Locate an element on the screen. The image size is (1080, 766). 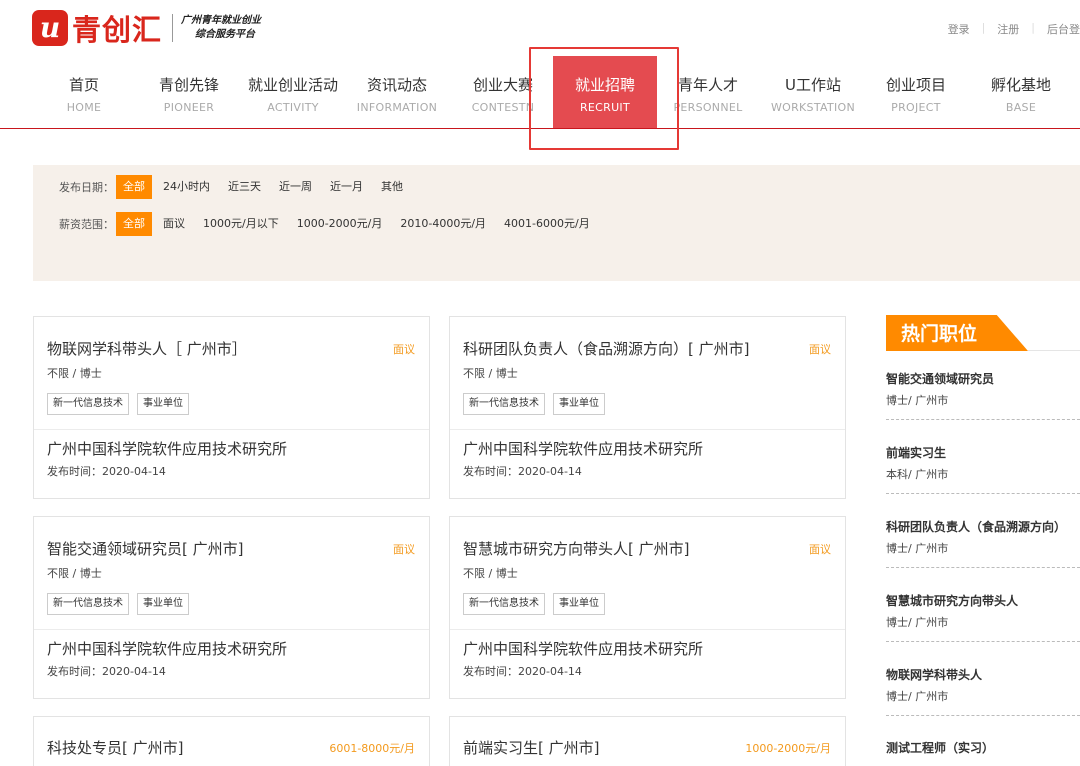
top-bar: u 青创汇 广州青年就业创业 综合服务平台 登录 | 注册 | 后台登 is located at coordinates (540, 28).